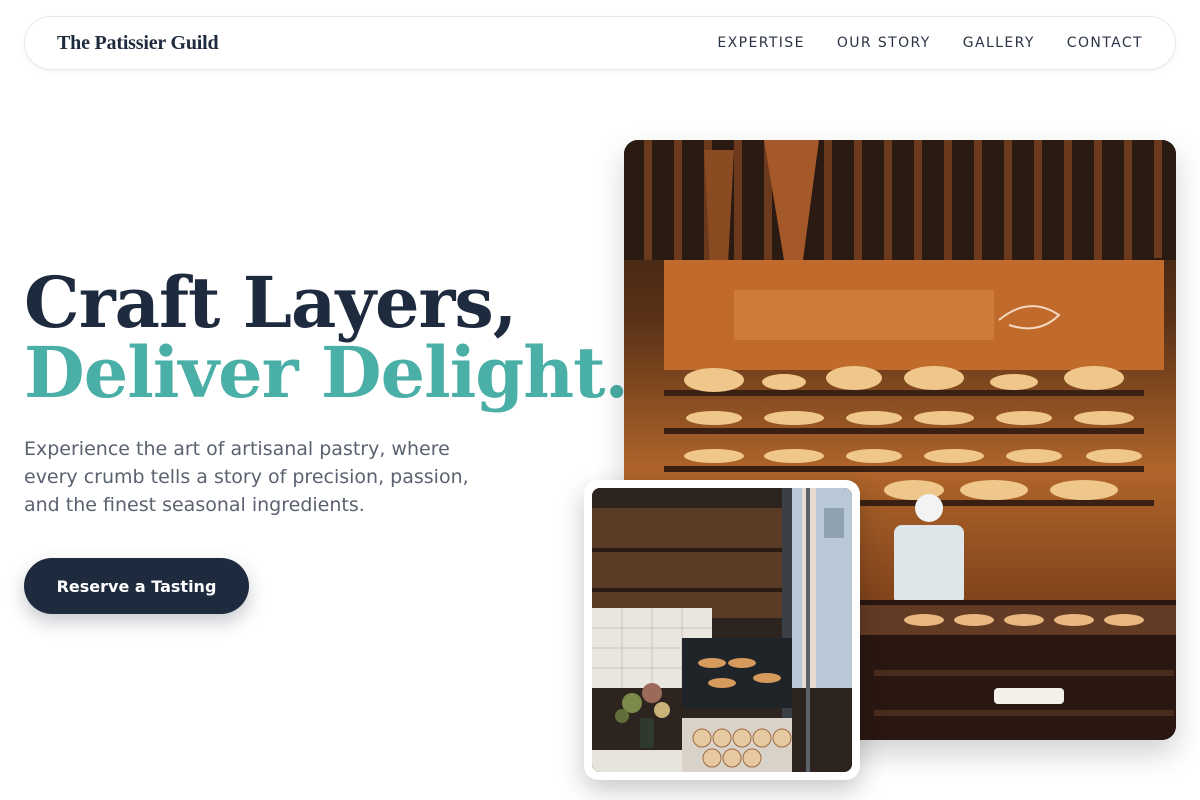 The image size is (1200, 800). I want to click on nav-links: EXPERTISE OUR STORY GALLERY CONTACT, so click(930, 43).